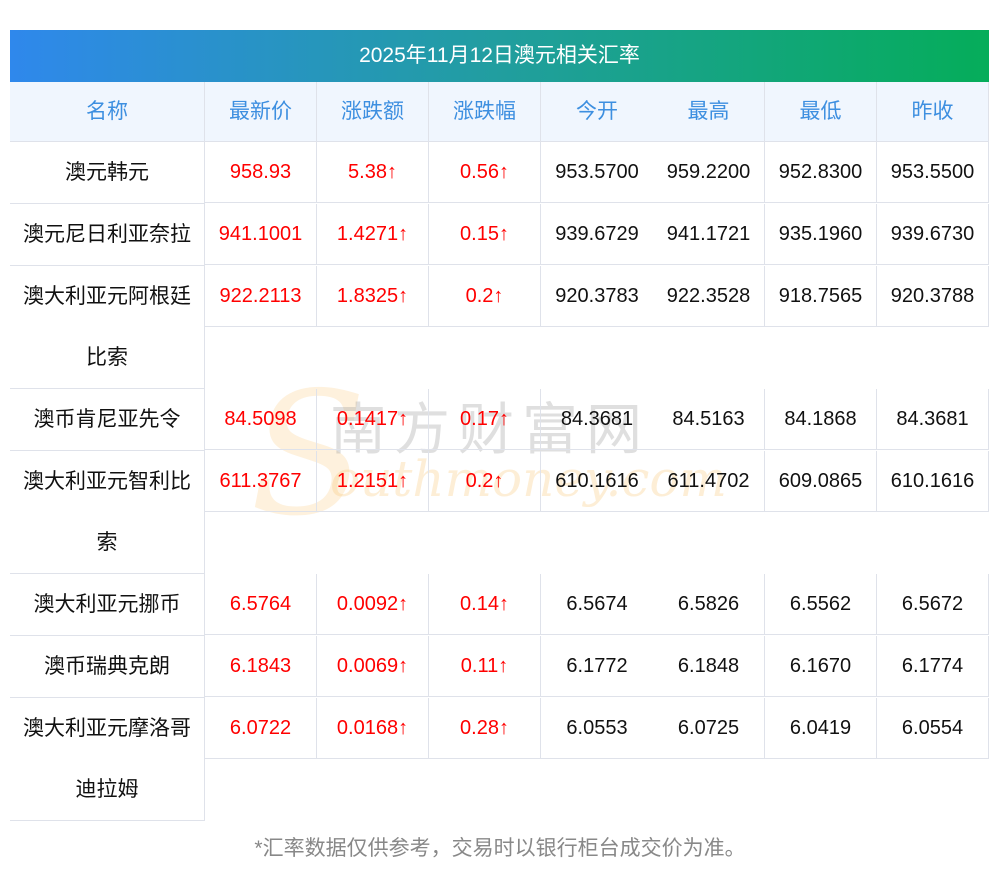  What do you see at coordinates (821, 728) in the screenshot?
I see `cell-low: 6.0419` at bounding box center [821, 728].